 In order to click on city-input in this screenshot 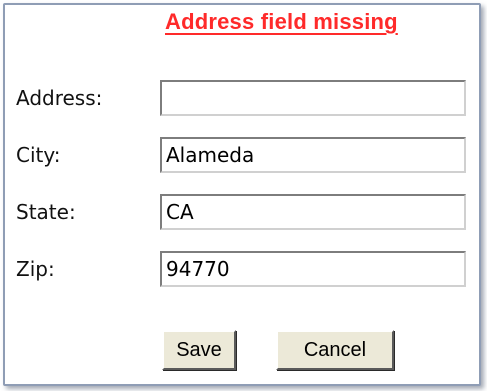, I will do `click(313, 155)`.